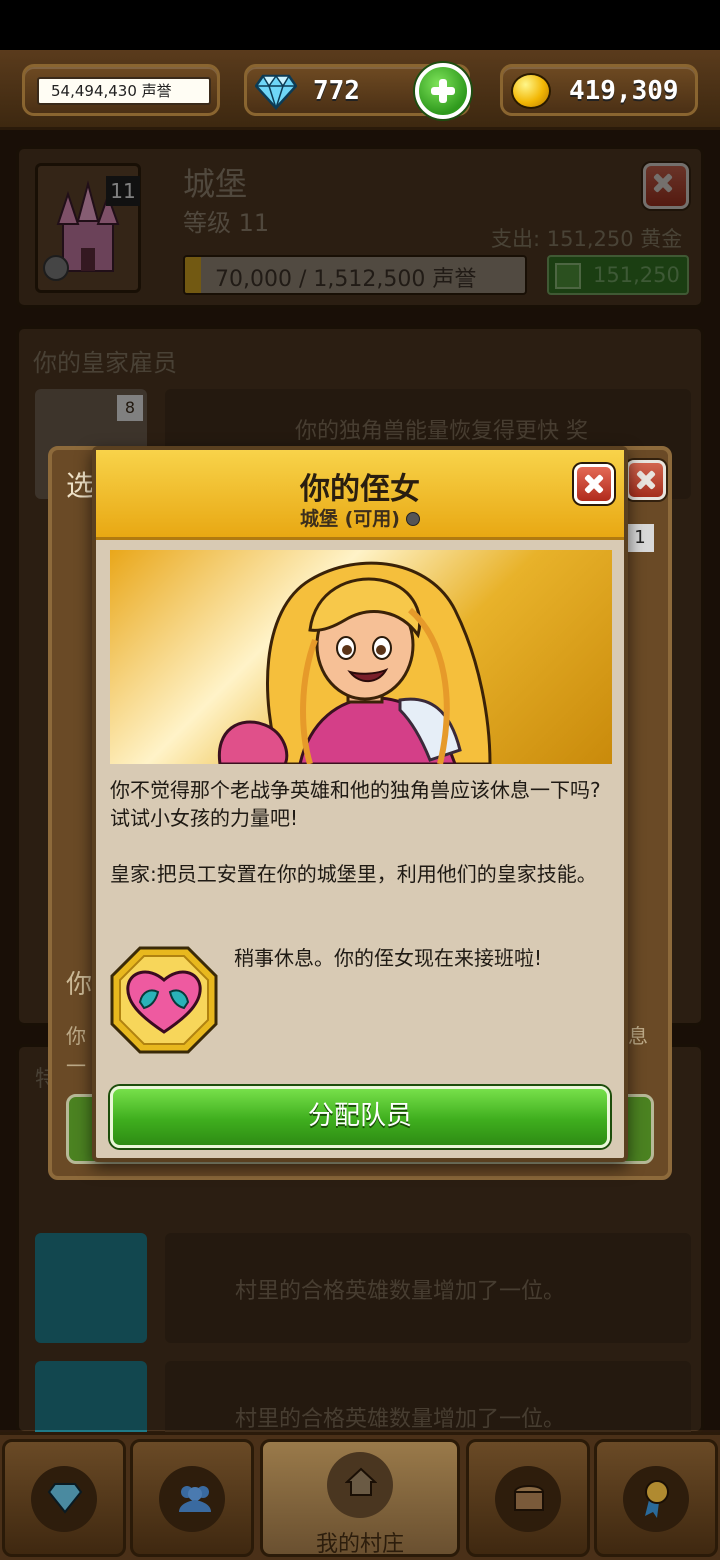 The width and height of the screenshot is (720, 1560). What do you see at coordinates (360, 25) in the screenshot?
I see `status-bar` at bounding box center [360, 25].